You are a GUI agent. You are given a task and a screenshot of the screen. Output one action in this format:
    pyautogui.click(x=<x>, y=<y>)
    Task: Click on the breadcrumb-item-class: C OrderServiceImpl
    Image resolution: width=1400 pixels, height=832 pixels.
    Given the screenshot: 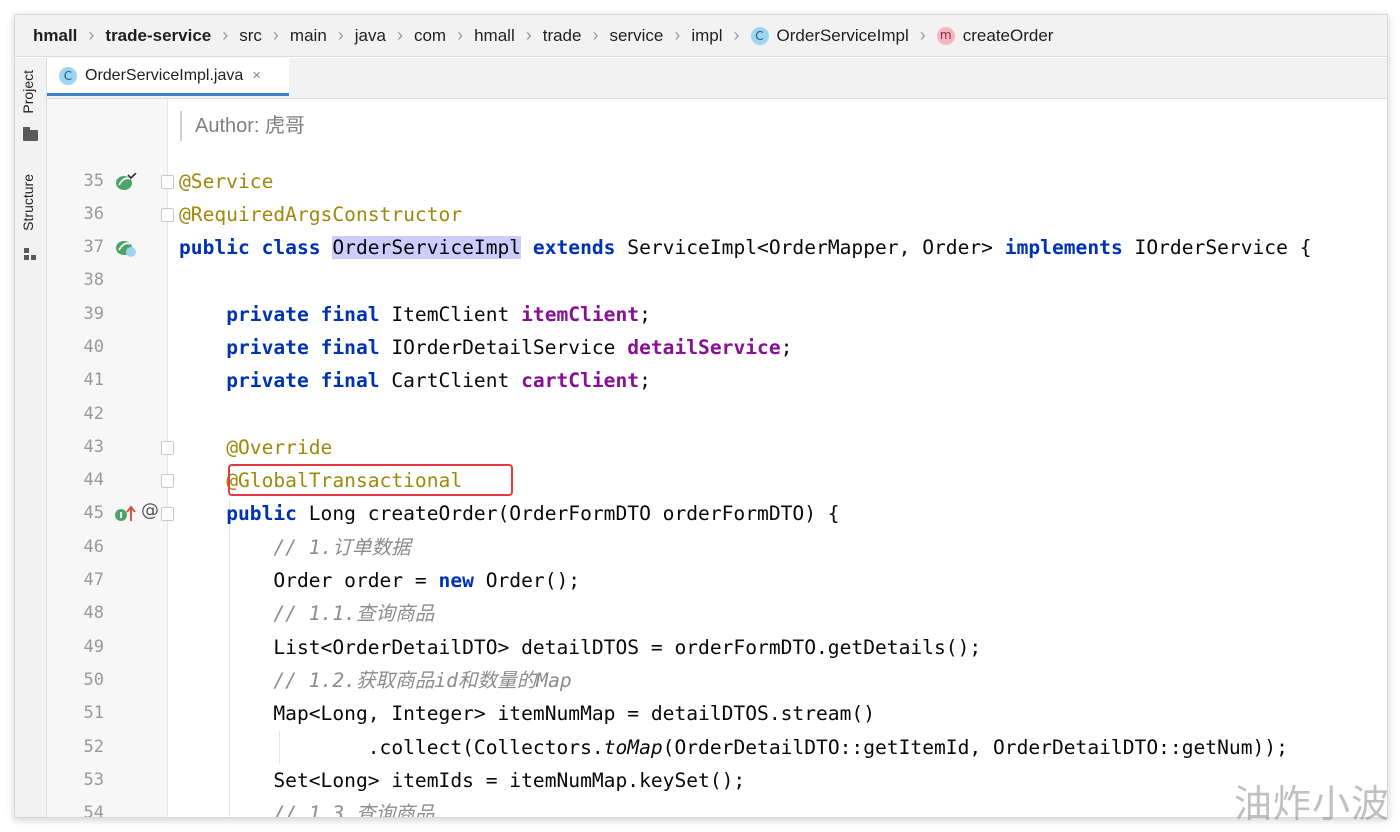 What is the action you would take?
    pyautogui.click(x=829, y=35)
    